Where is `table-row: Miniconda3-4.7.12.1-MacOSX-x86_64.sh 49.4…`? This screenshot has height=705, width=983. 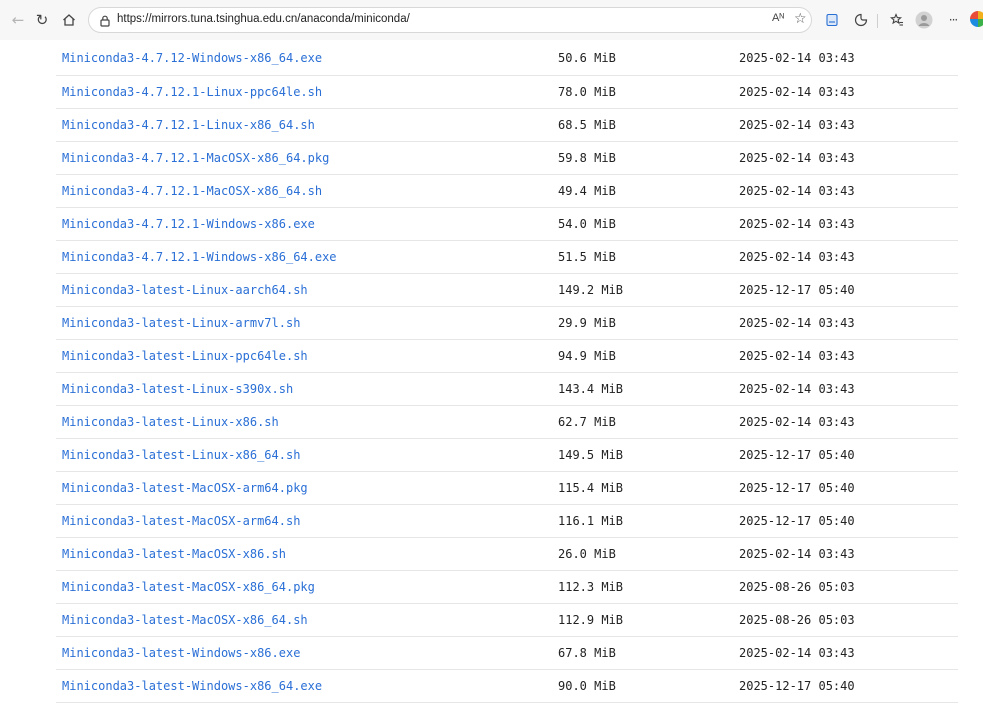 table-row: Miniconda3-4.7.12.1-MacOSX-x86_64.sh 49.4… is located at coordinates (507, 191).